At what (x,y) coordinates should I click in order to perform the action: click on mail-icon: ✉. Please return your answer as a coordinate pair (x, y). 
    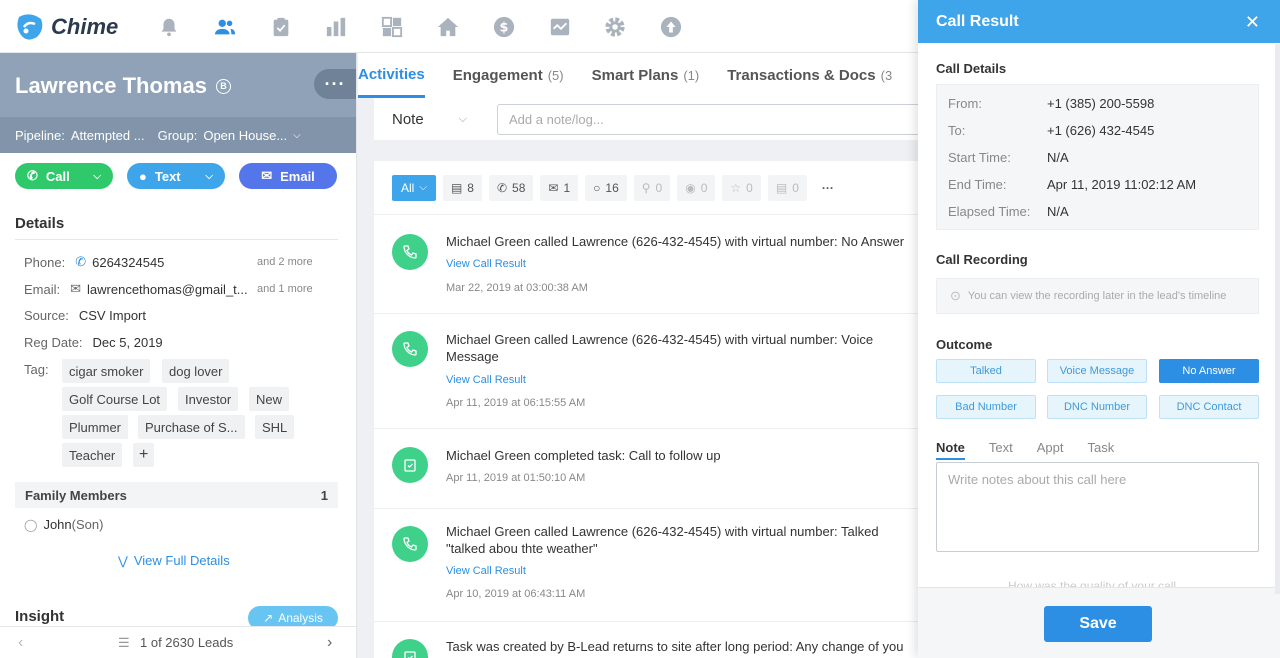
    Looking at the image, I should click on (75, 289).